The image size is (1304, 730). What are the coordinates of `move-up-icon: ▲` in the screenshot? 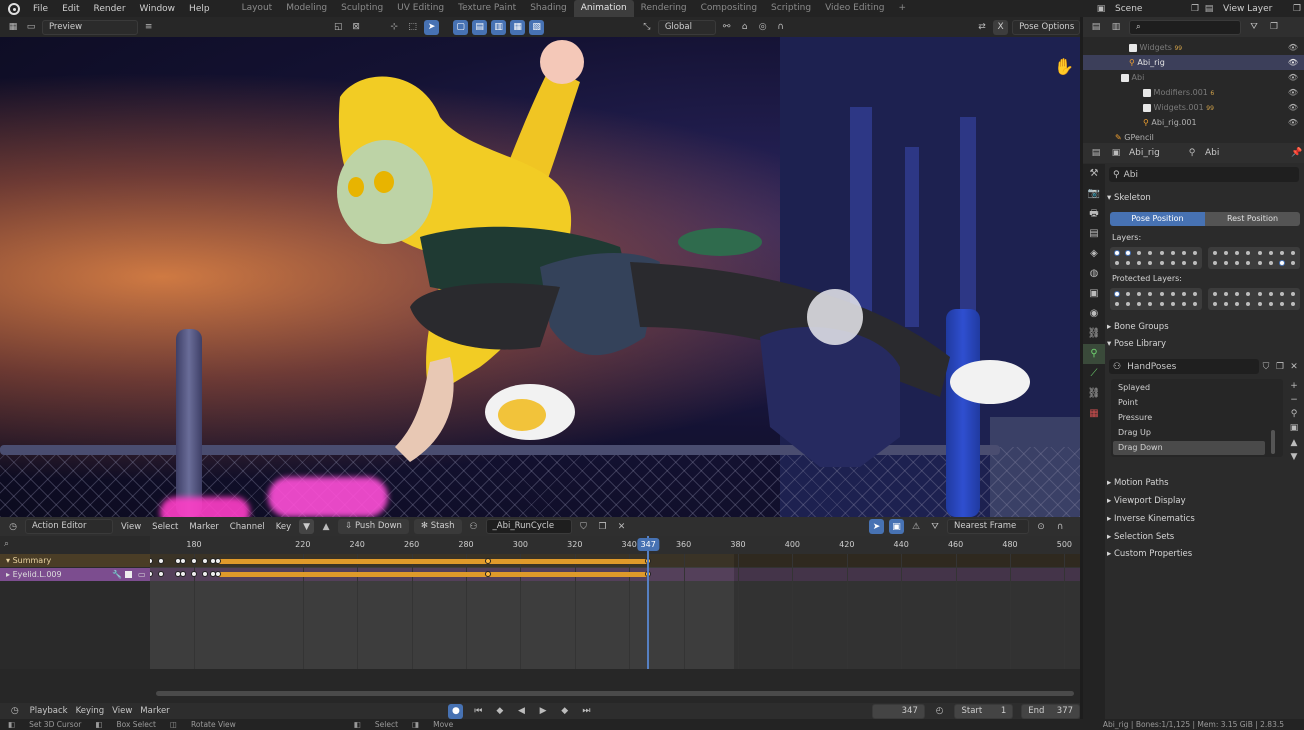 It's located at (1294, 443).